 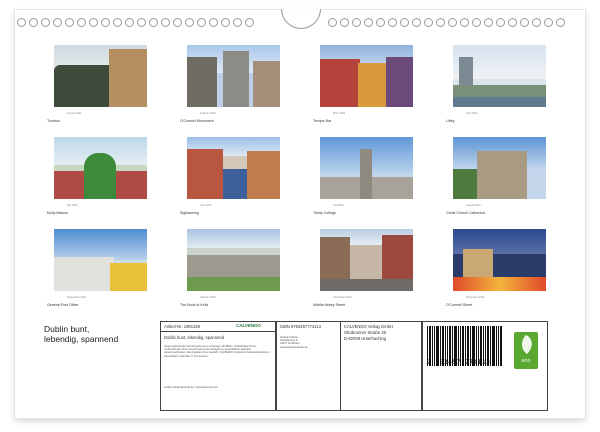 I want to click on photo-temple-bar, so click(x=366, y=76).